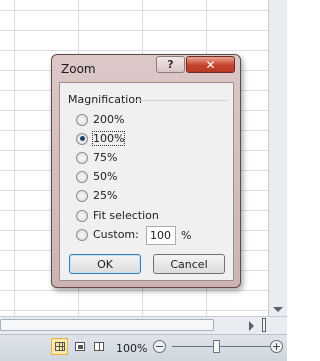 This screenshot has height=361, width=320. I want to click on option-25: 25%, so click(96, 195).